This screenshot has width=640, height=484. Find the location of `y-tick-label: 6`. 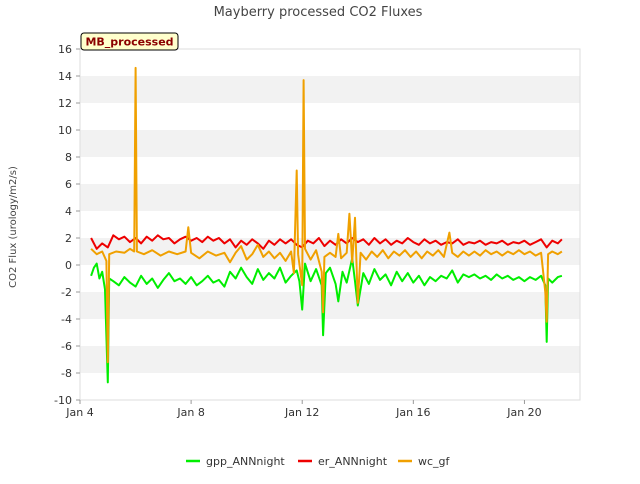

y-tick-label: 6 is located at coordinates (68, 184).